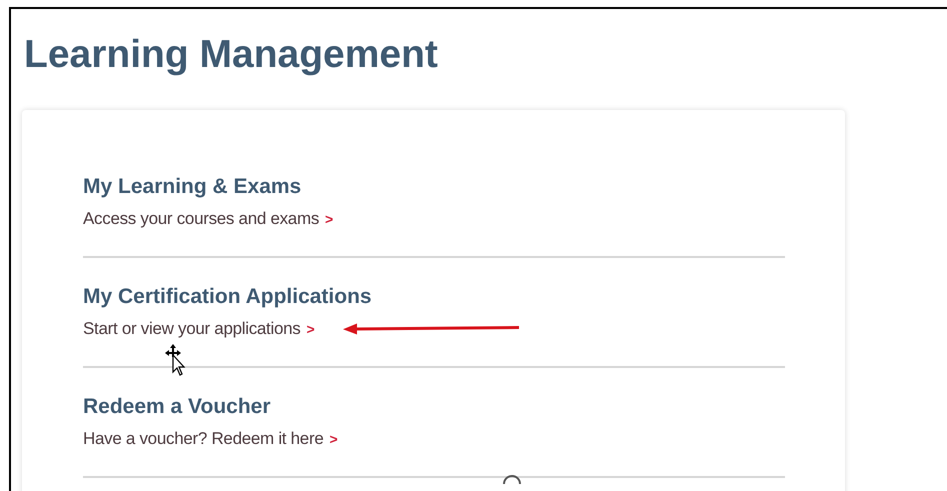  Describe the element at coordinates (203, 439) in the screenshot. I see `section-link: Have a voucher? Redeem it here` at that location.